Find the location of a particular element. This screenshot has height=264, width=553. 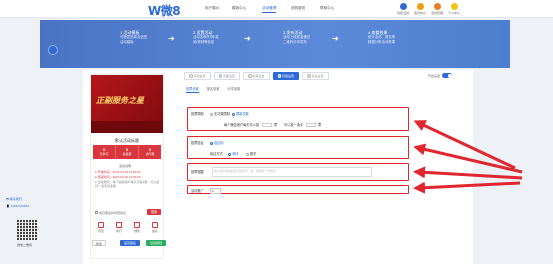

bottom-signup-button: 首页报名 is located at coordinates (130, 243).